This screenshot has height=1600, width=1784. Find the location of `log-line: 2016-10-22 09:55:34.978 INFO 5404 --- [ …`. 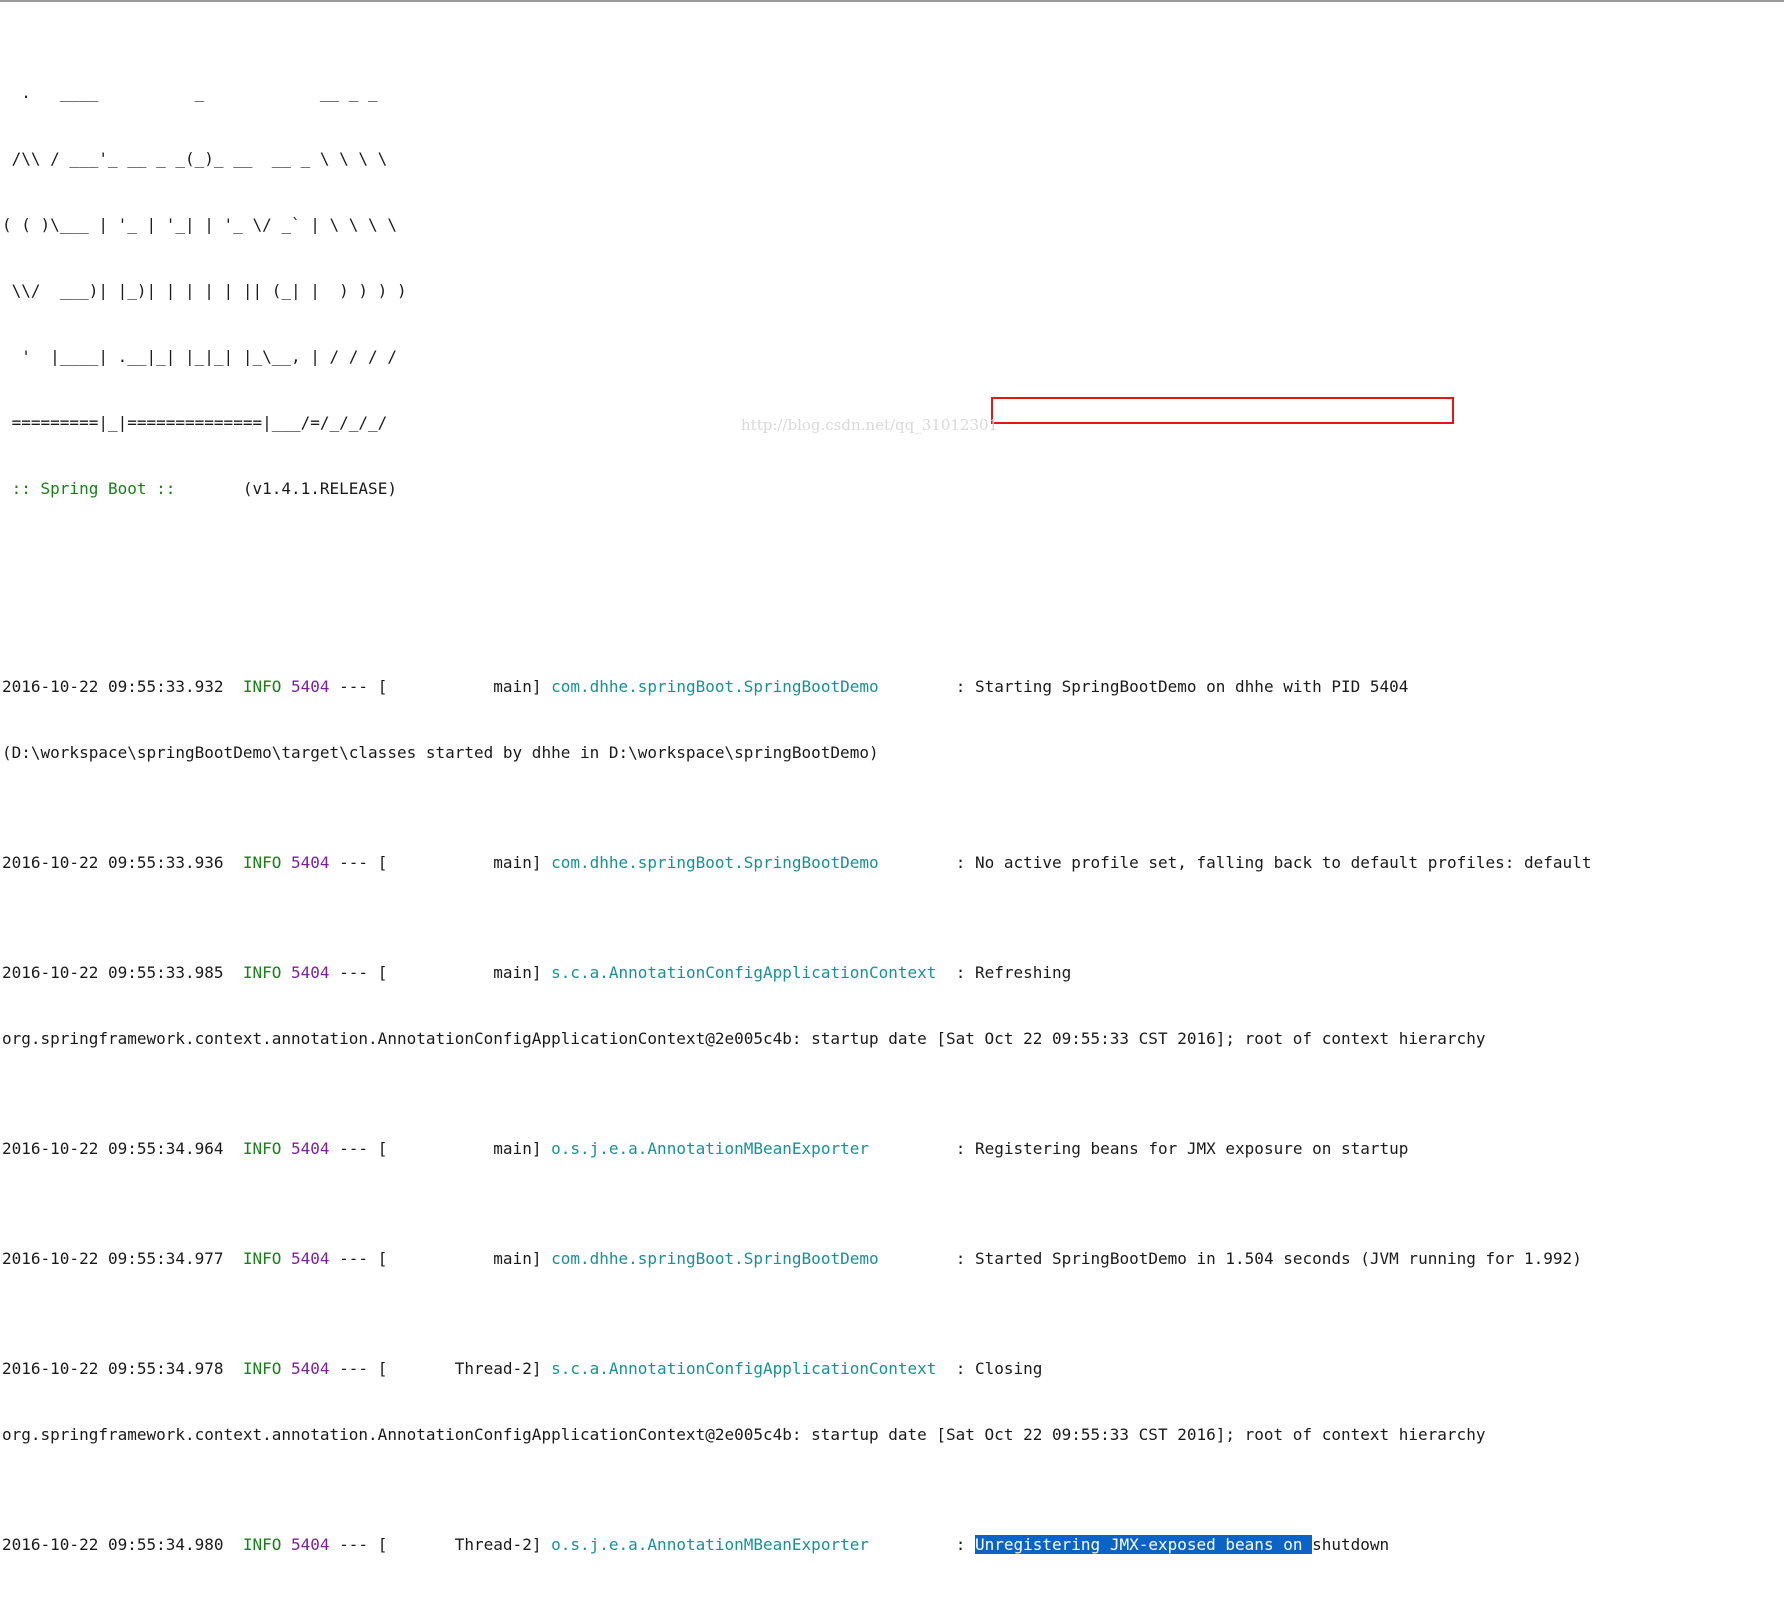

log-line: 2016-10-22 09:55:34.978 INFO 5404 --- [ … is located at coordinates (887, 1369).